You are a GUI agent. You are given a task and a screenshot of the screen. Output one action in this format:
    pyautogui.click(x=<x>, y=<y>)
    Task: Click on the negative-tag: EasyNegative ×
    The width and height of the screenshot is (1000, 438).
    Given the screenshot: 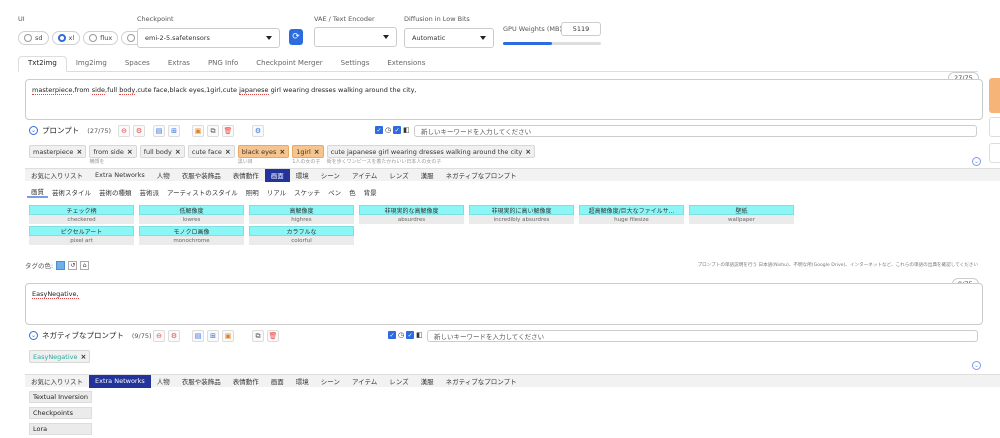 What is the action you would take?
    pyautogui.click(x=60, y=356)
    